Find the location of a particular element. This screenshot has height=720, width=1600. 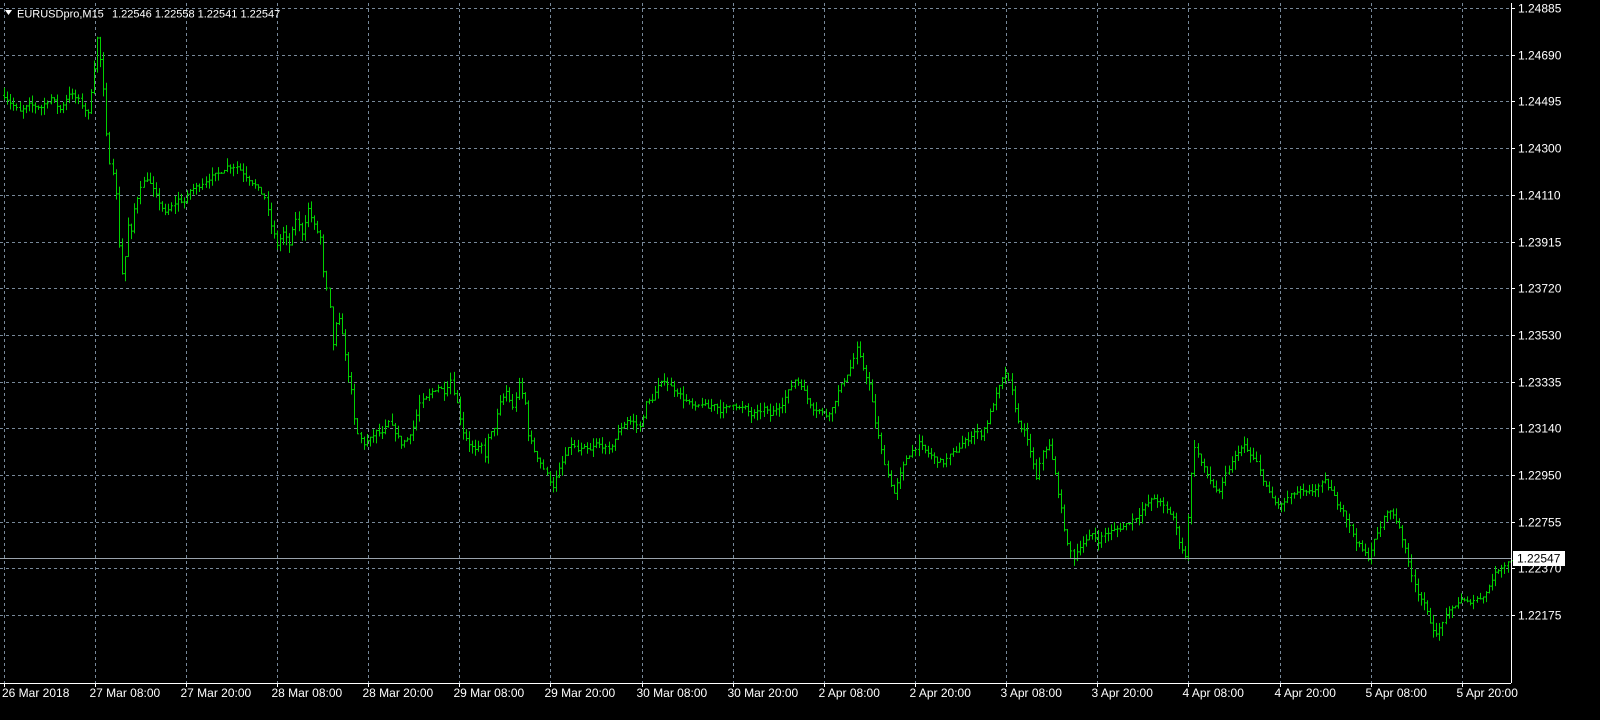

x-tick-label: 3 Apr 20:00 is located at coordinates (1123, 693).